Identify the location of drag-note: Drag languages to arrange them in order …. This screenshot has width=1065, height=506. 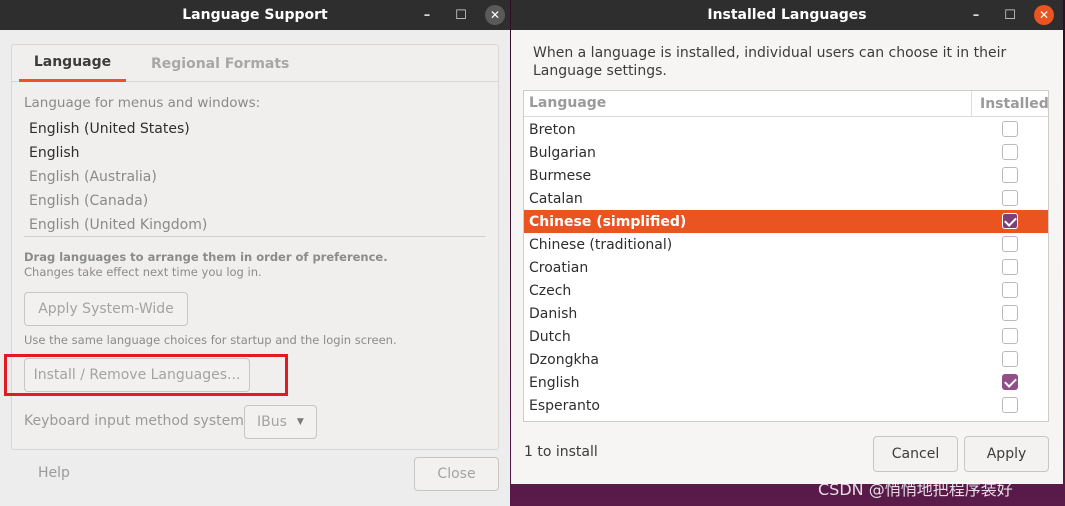
(206, 257).